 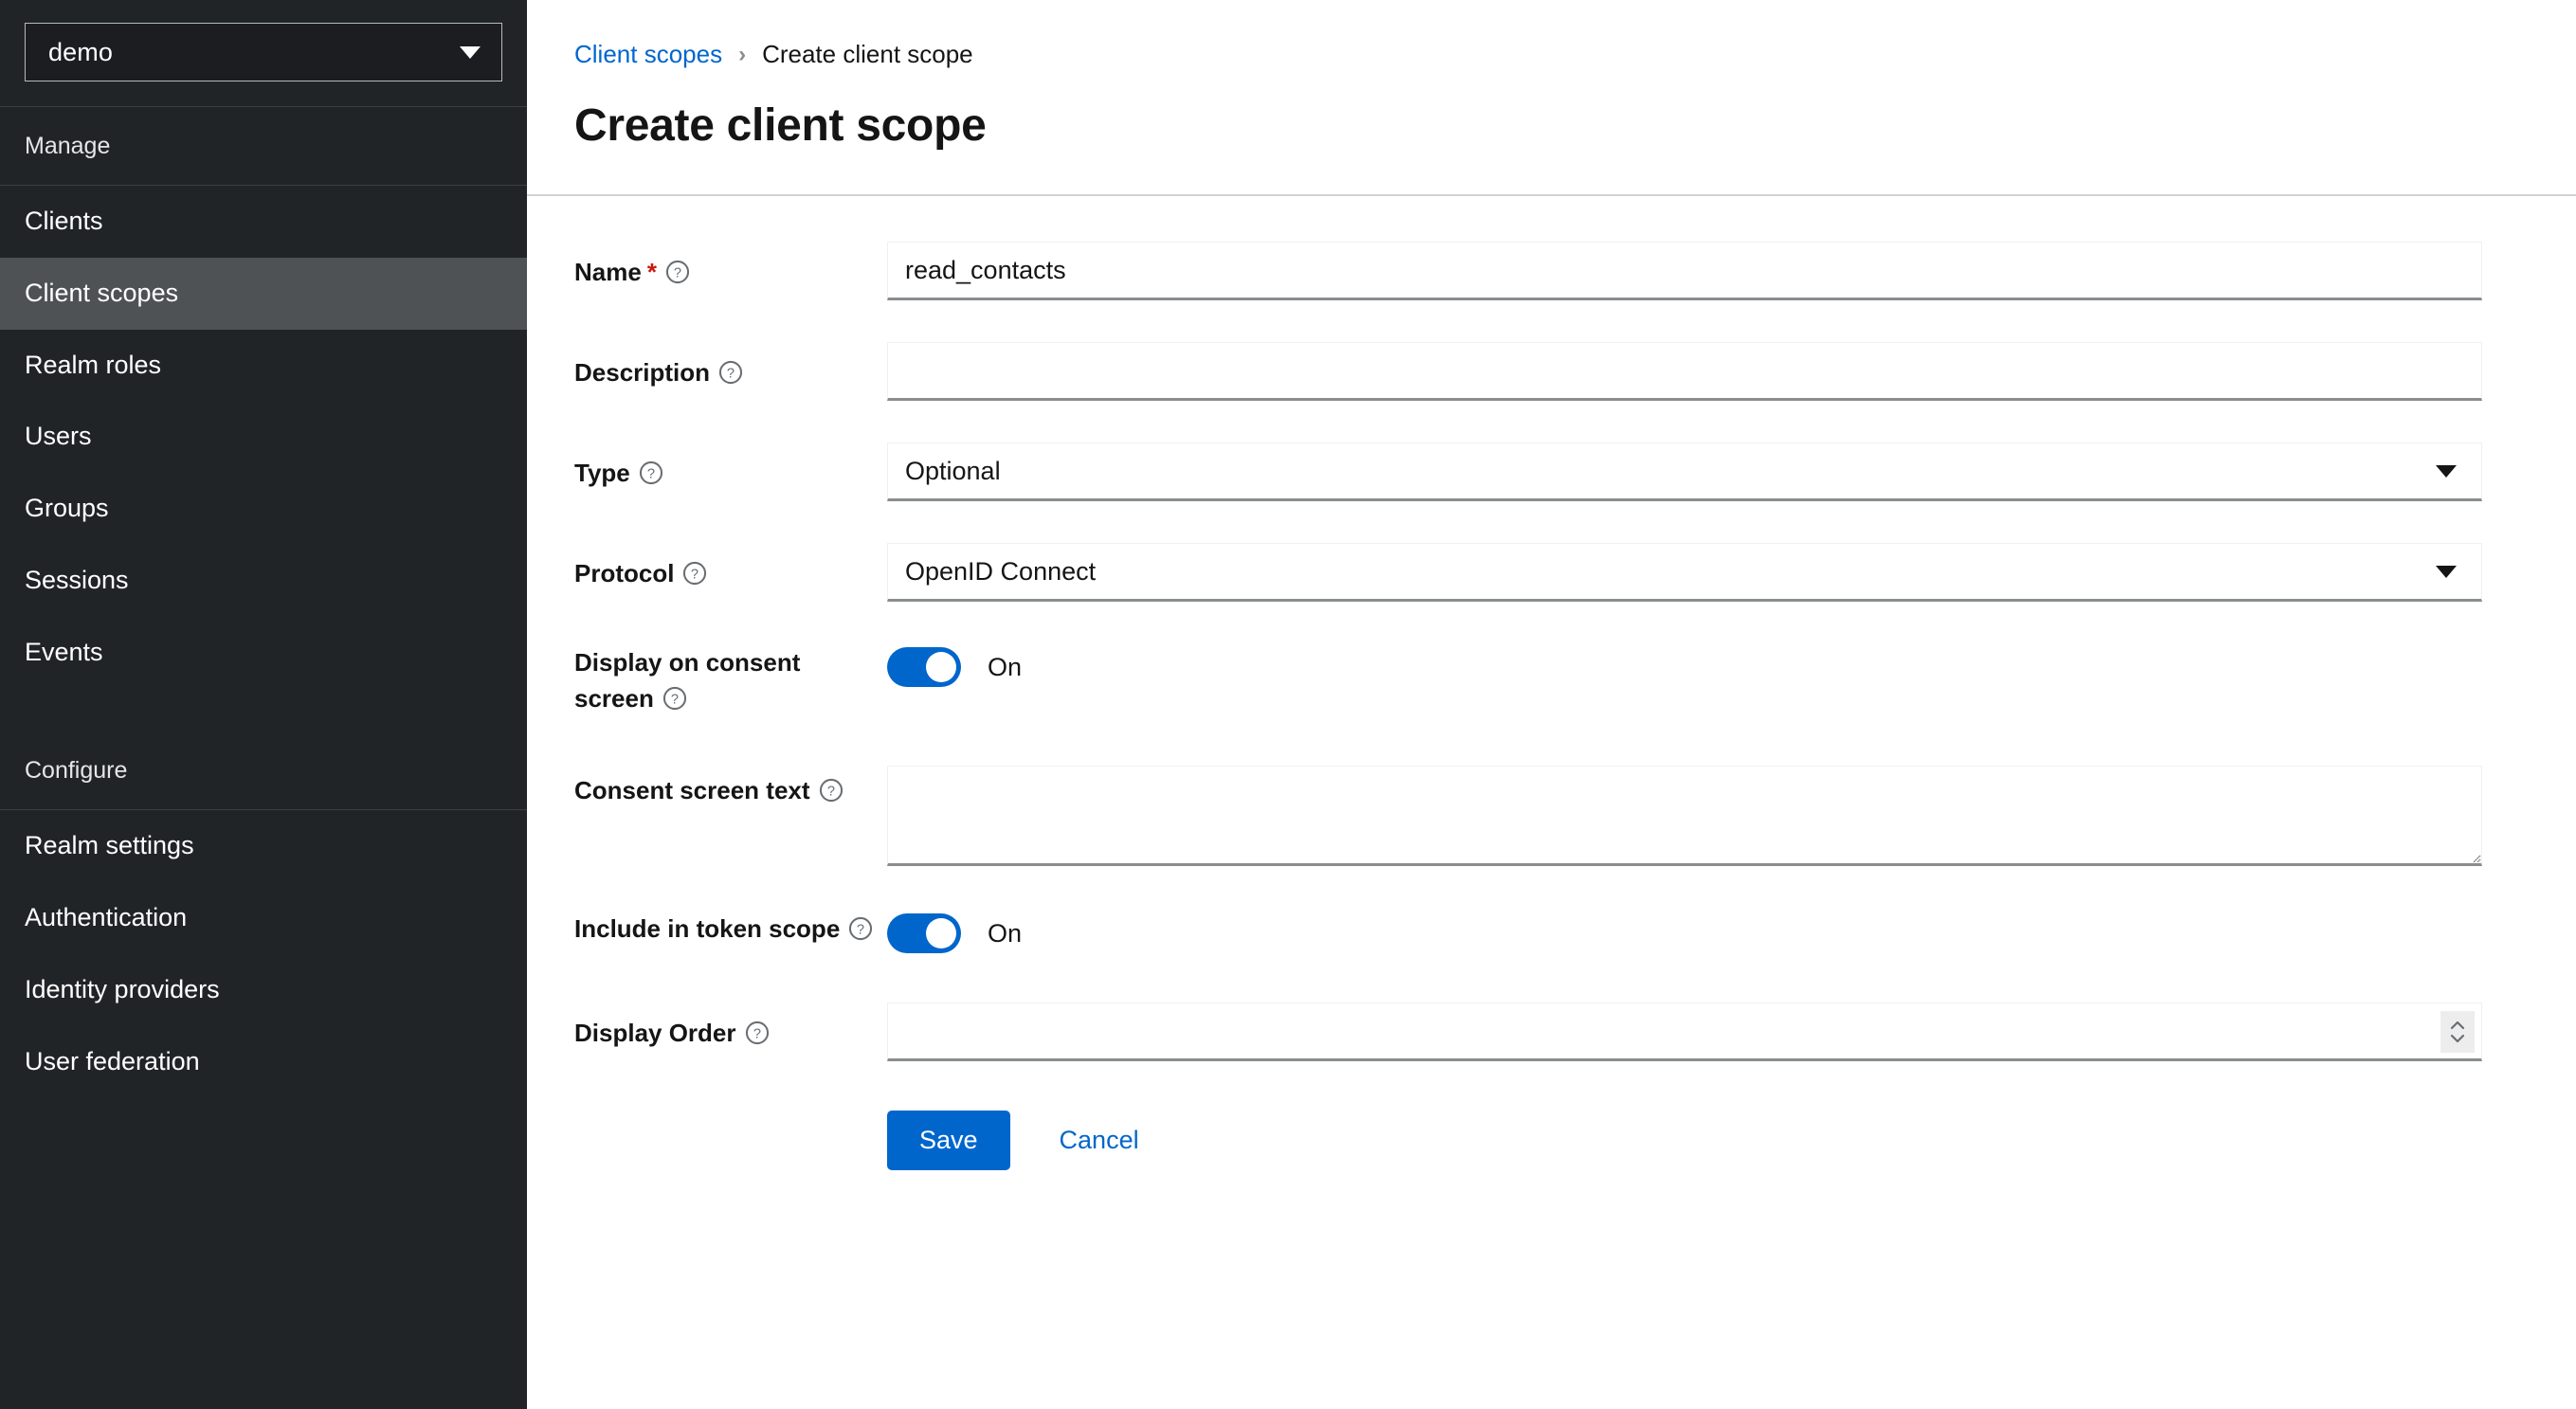 What do you see at coordinates (76, 771) in the screenshot?
I see `sidebar-section-configure-title: Configure` at bounding box center [76, 771].